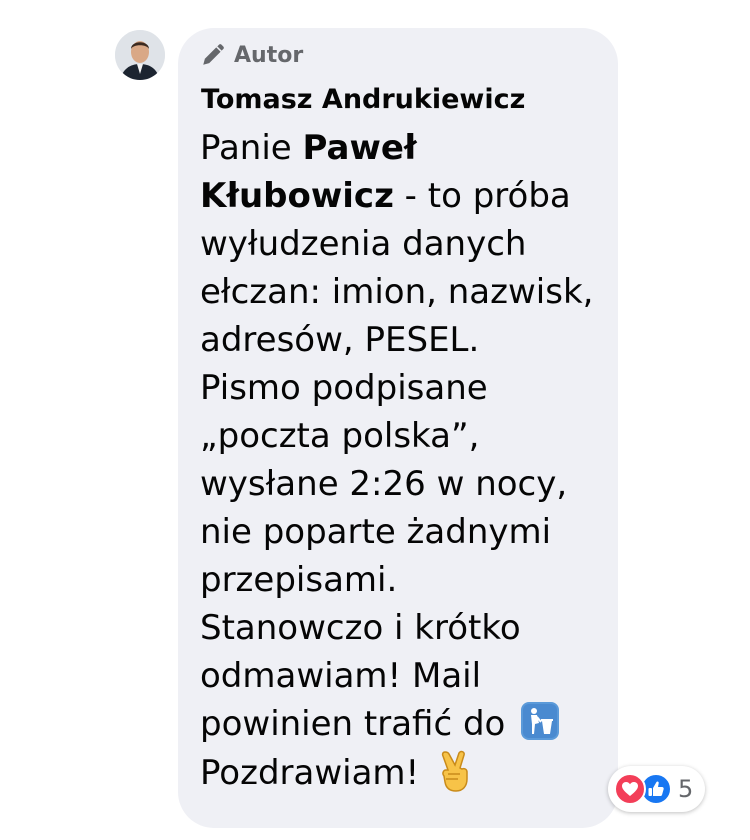 This screenshot has width=750, height=840. Describe the element at coordinates (405, 772) in the screenshot. I see `message-line-14: Pozdrawiam!` at that location.